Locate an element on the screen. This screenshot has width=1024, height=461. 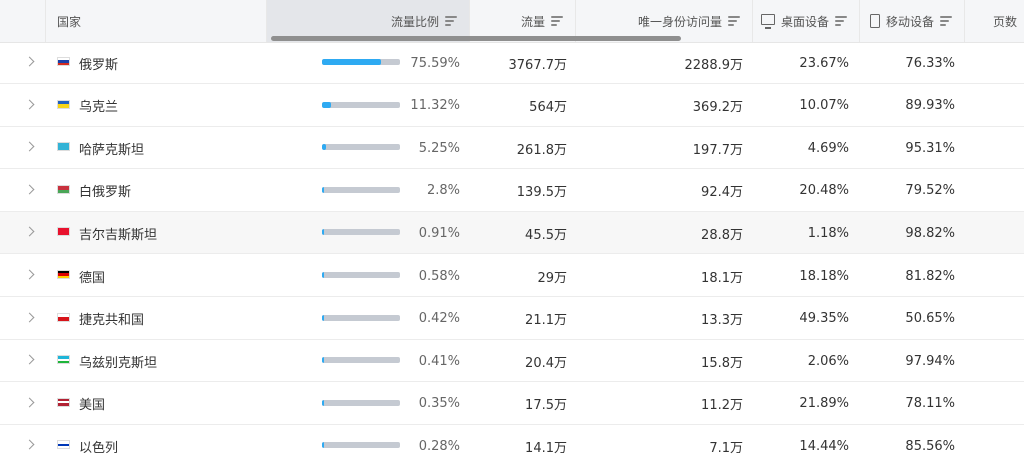
desktop-share-value: 2.06% is located at coordinates (828, 361).